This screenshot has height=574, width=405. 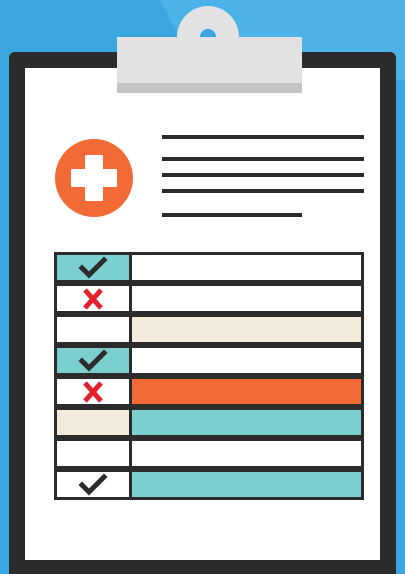 I want to click on clip-plate-shadow, so click(x=209, y=88).